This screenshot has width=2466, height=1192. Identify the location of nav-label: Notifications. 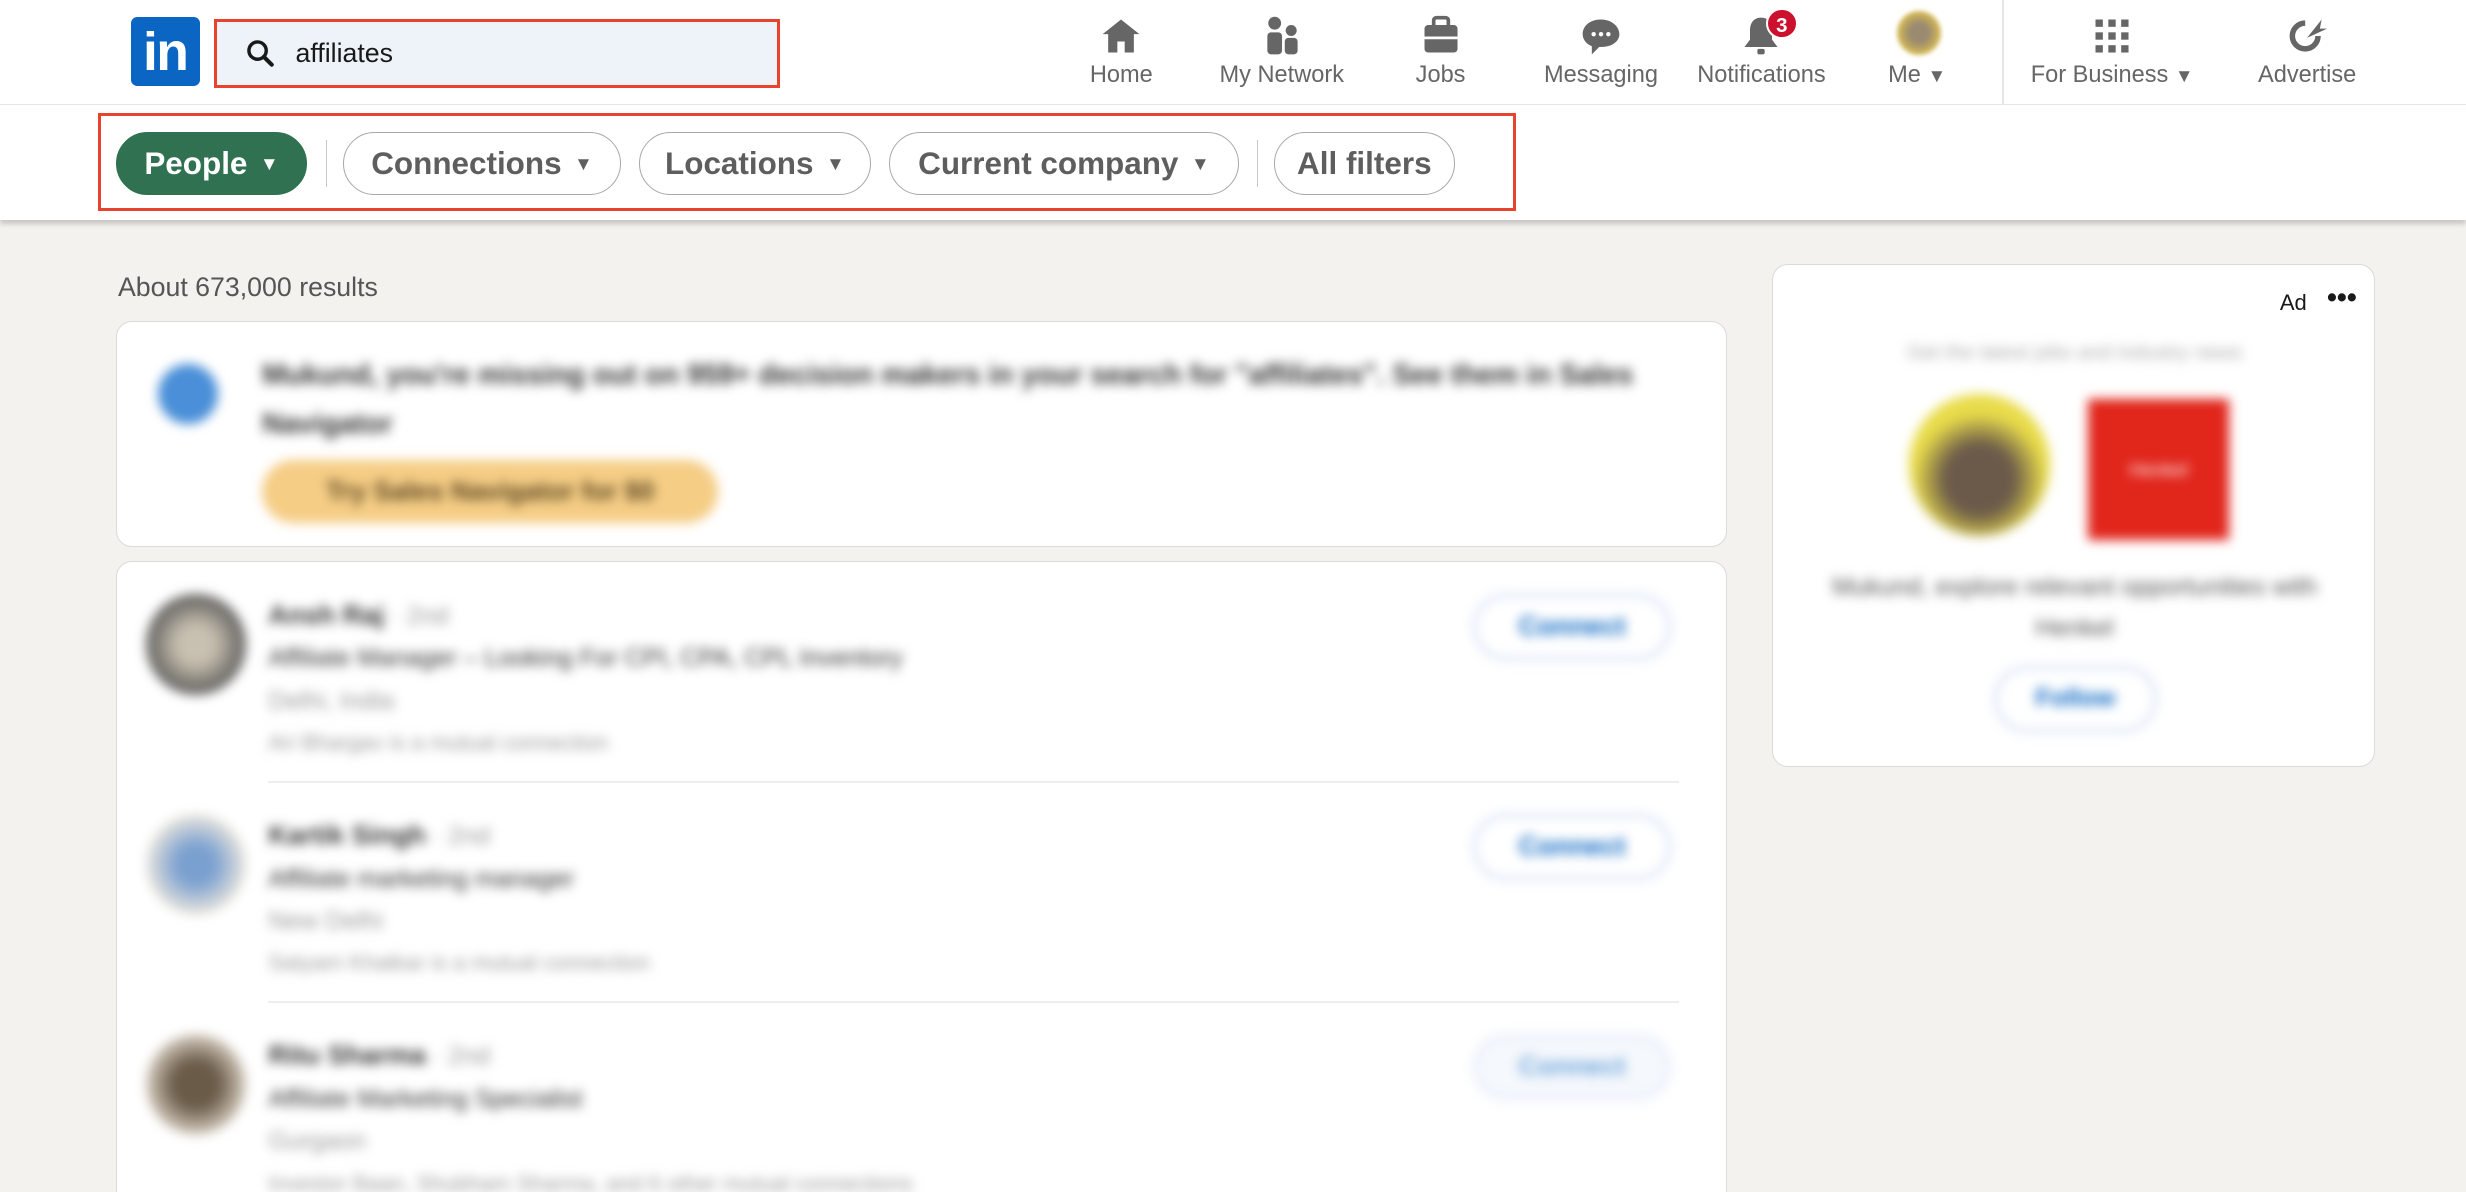
(1761, 74).